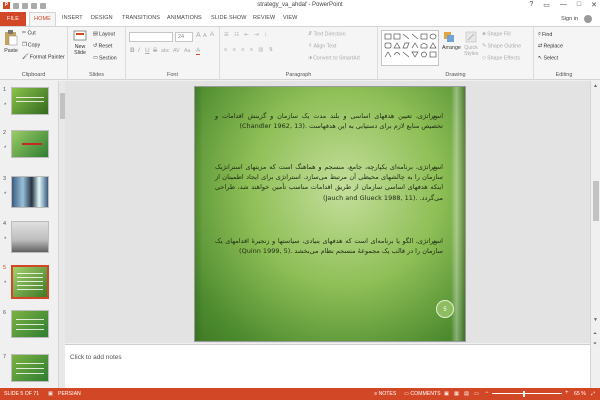 The image size is (600, 400). Describe the element at coordinates (596, 201) in the screenshot. I see `editor-scrollbar-thumb` at that location.